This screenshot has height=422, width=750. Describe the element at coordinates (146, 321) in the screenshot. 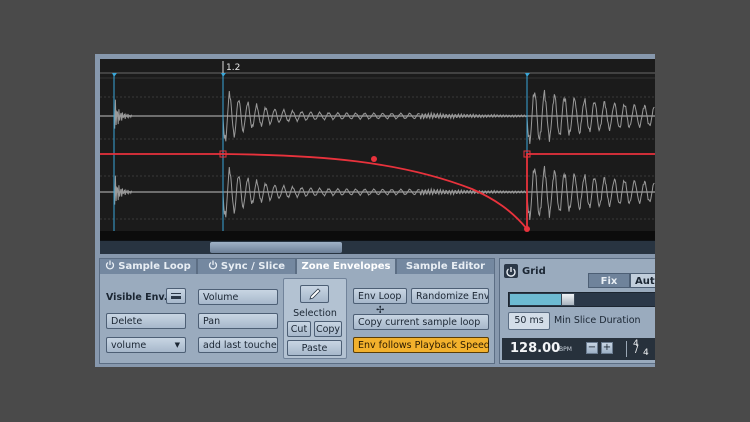

I see `delete-button: Delete` at that location.